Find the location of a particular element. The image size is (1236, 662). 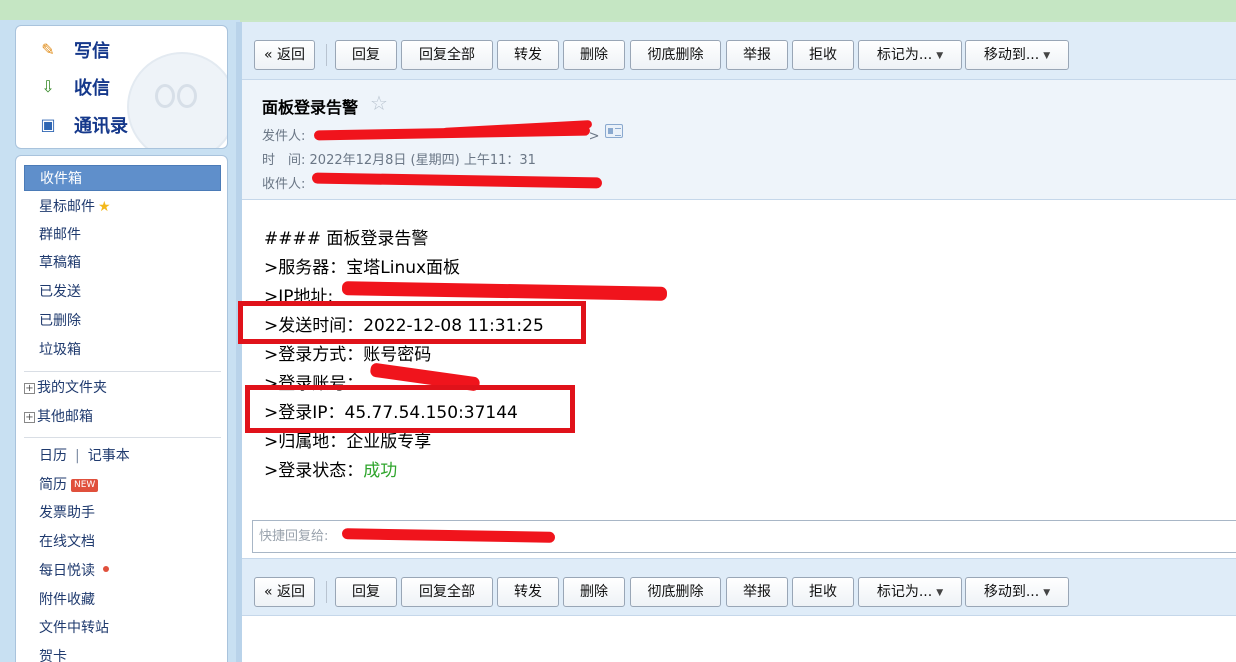

docs-label: 在线文档 is located at coordinates (67, 542).